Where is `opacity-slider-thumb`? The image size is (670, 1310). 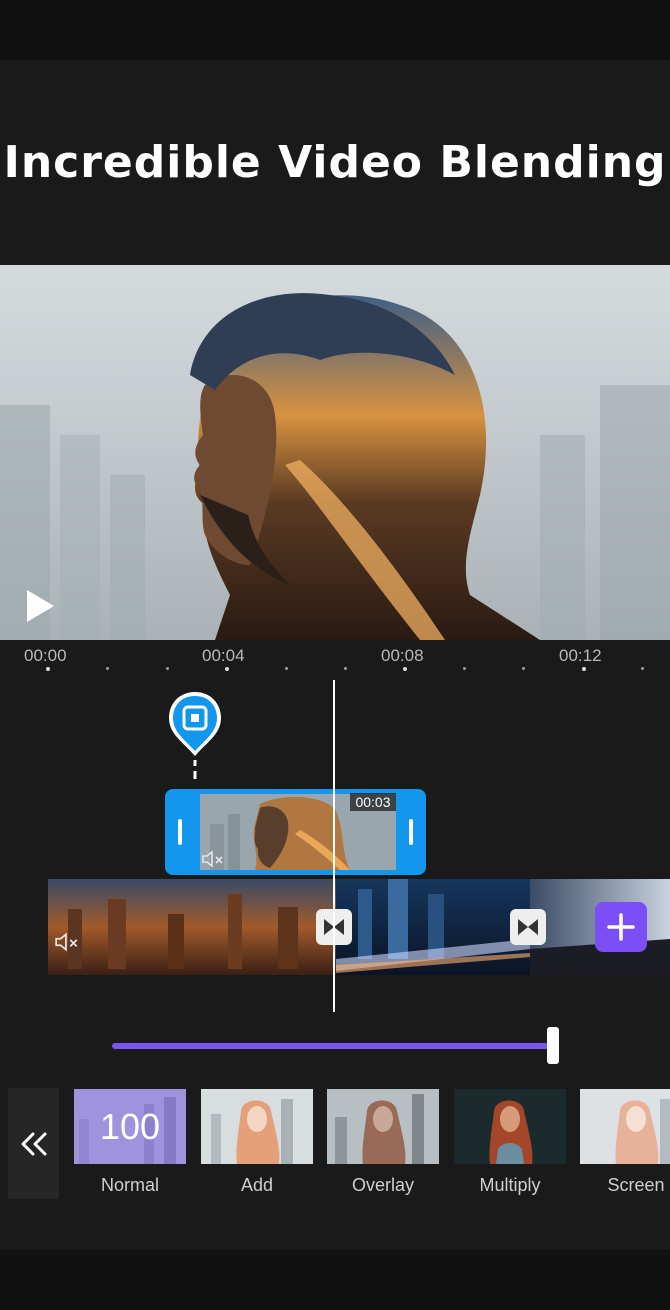
opacity-slider-thumb is located at coordinates (553, 1045).